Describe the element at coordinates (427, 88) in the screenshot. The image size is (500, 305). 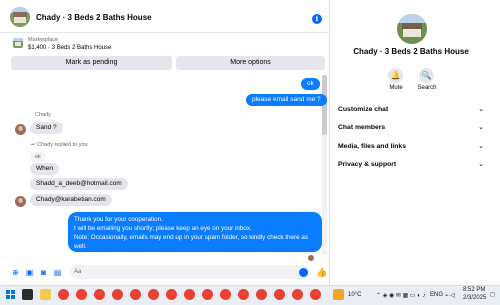
I see `search-label: Search` at that location.